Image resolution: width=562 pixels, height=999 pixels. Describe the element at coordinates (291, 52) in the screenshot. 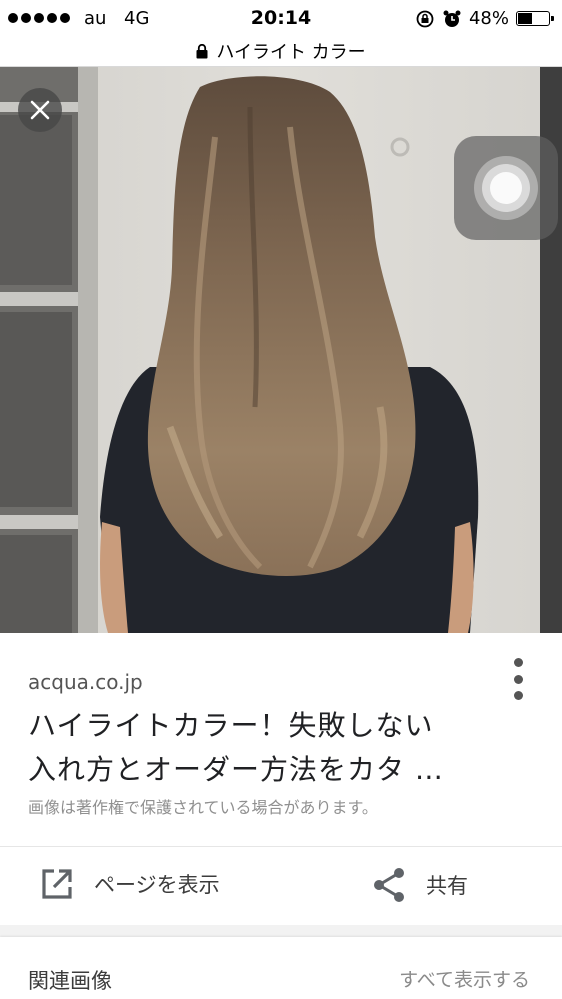

I see `page-title: ハイライト カラー` at that location.